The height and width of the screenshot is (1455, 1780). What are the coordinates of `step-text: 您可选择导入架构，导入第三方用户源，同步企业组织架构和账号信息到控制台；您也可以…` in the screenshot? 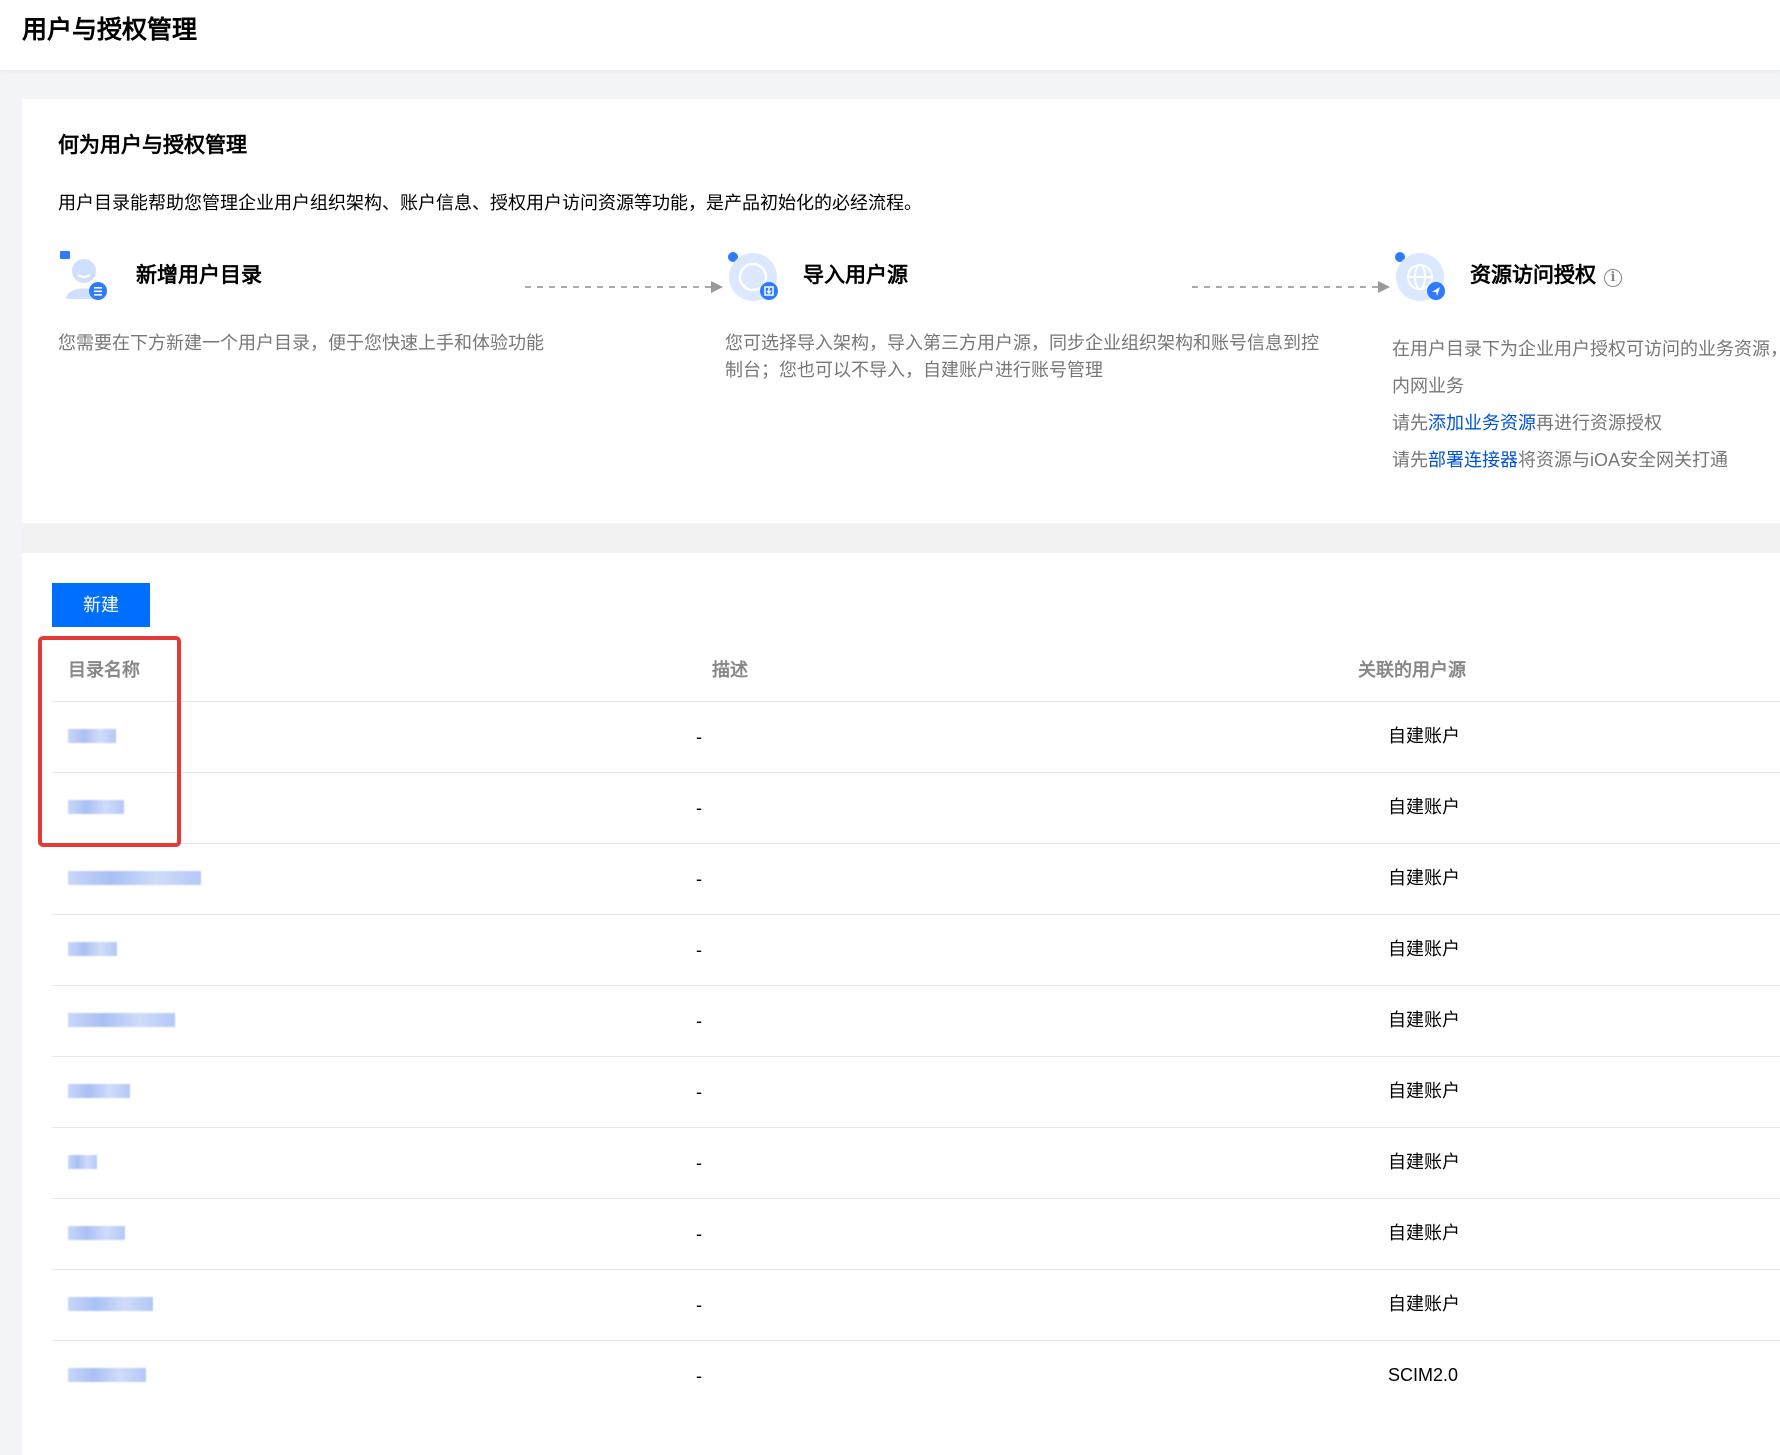 It's located at (1022, 356).